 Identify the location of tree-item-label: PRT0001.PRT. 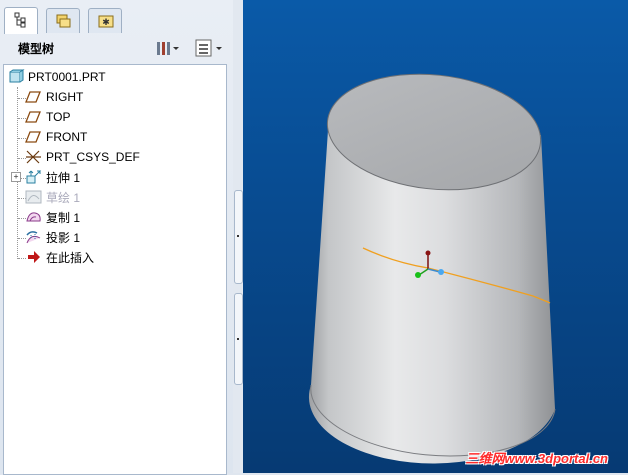
(67, 77).